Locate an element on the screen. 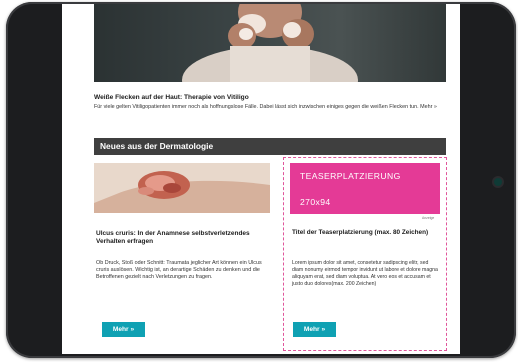 Image resolution: width=518 pixels, height=362 pixels. vitiligo-person-illustration is located at coordinates (270, 43).